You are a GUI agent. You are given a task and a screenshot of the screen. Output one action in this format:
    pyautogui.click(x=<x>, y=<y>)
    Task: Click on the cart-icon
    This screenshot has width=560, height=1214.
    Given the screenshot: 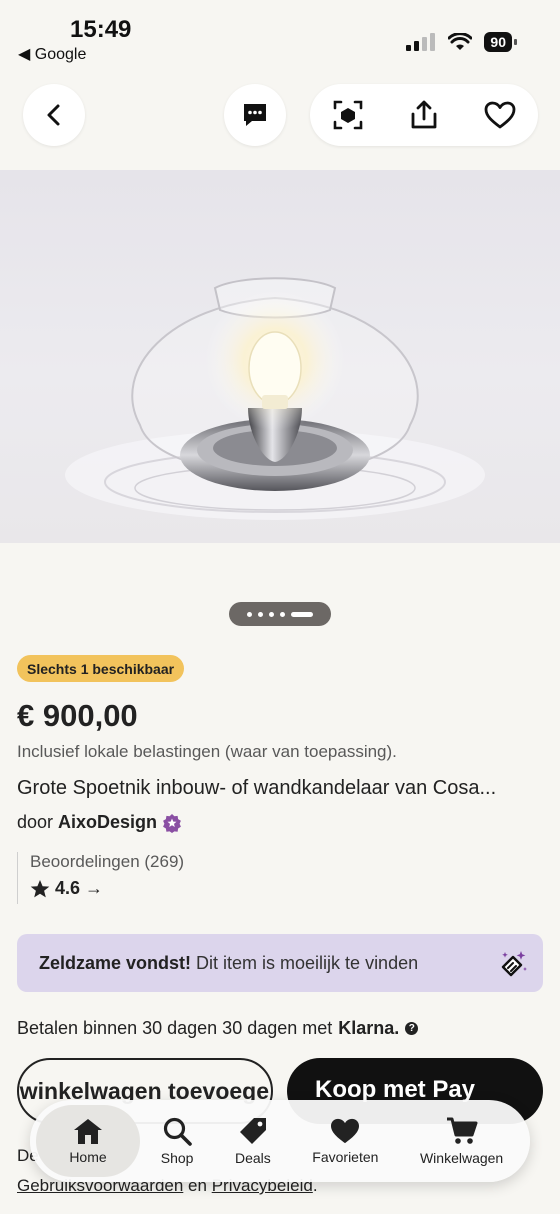 What is the action you would take?
    pyautogui.click(x=462, y=1130)
    